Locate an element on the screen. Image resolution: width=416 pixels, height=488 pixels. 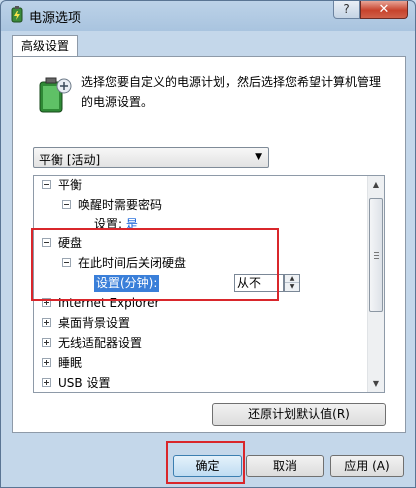
grip-icon is located at coordinates (376, 255).